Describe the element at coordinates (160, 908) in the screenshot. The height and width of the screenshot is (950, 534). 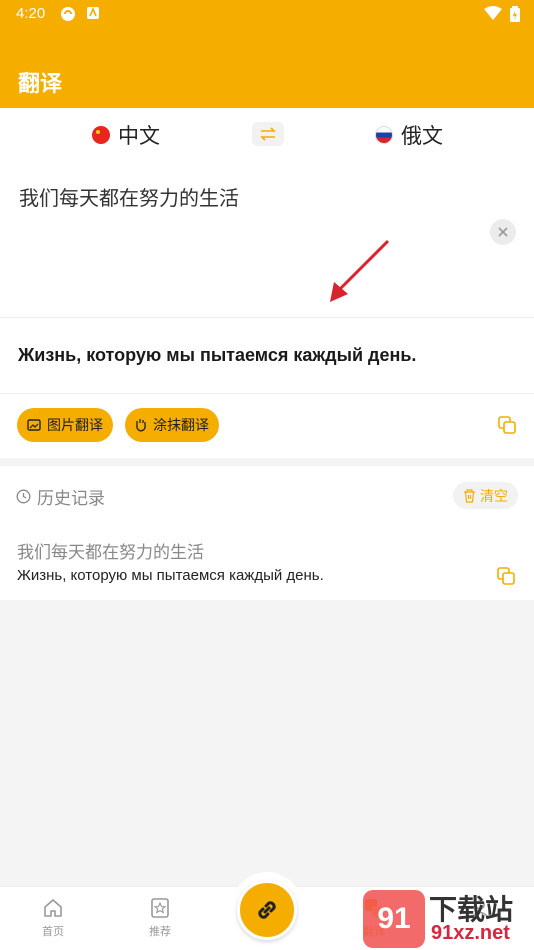
I see `star-bookmark-icon` at that location.